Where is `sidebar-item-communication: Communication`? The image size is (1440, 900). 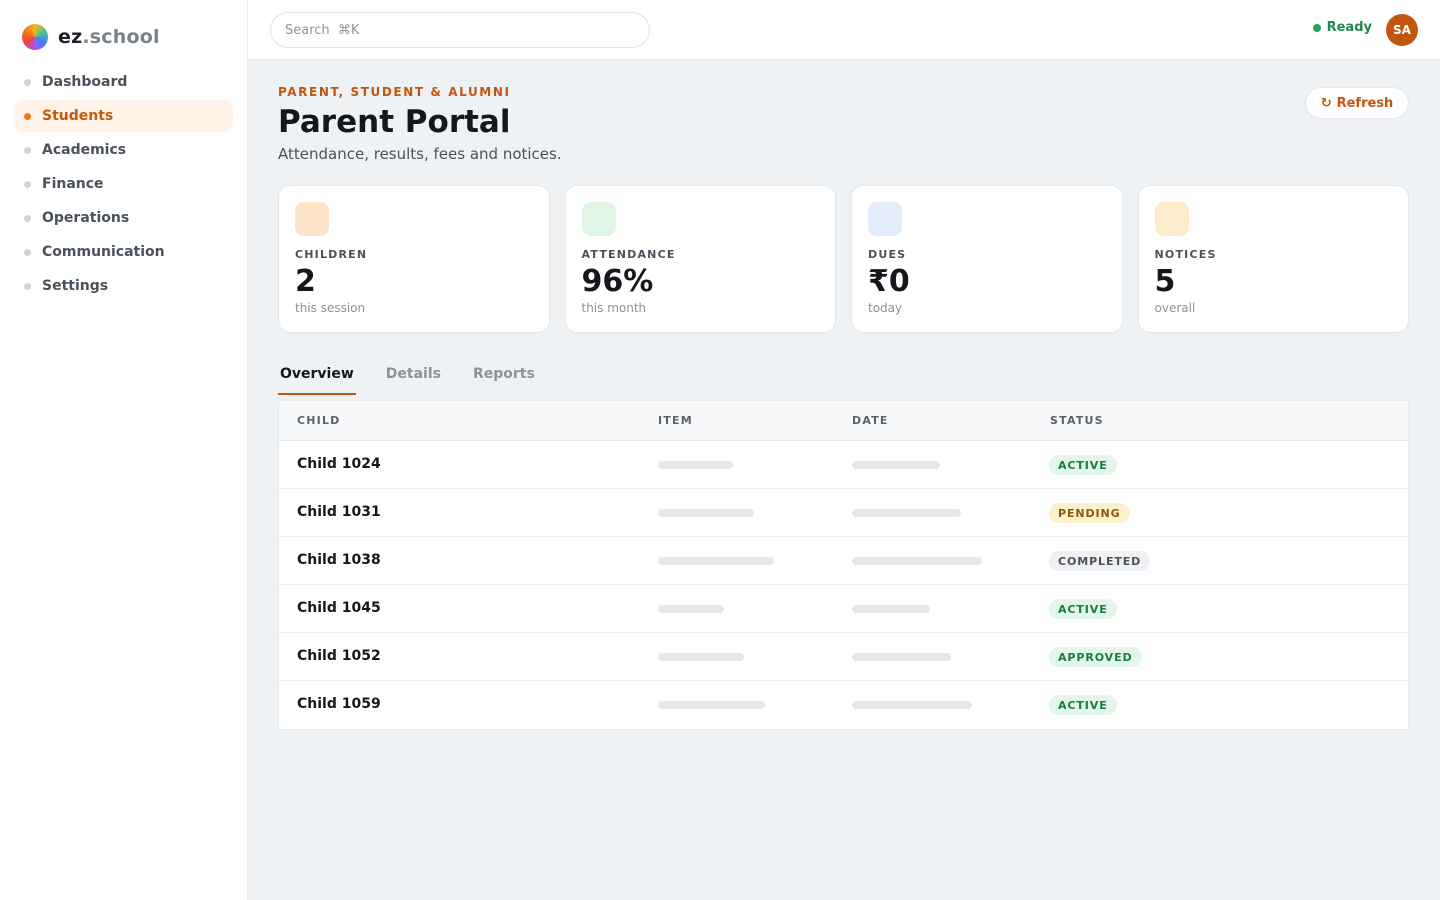 sidebar-item-communication: Communication is located at coordinates (123, 252).